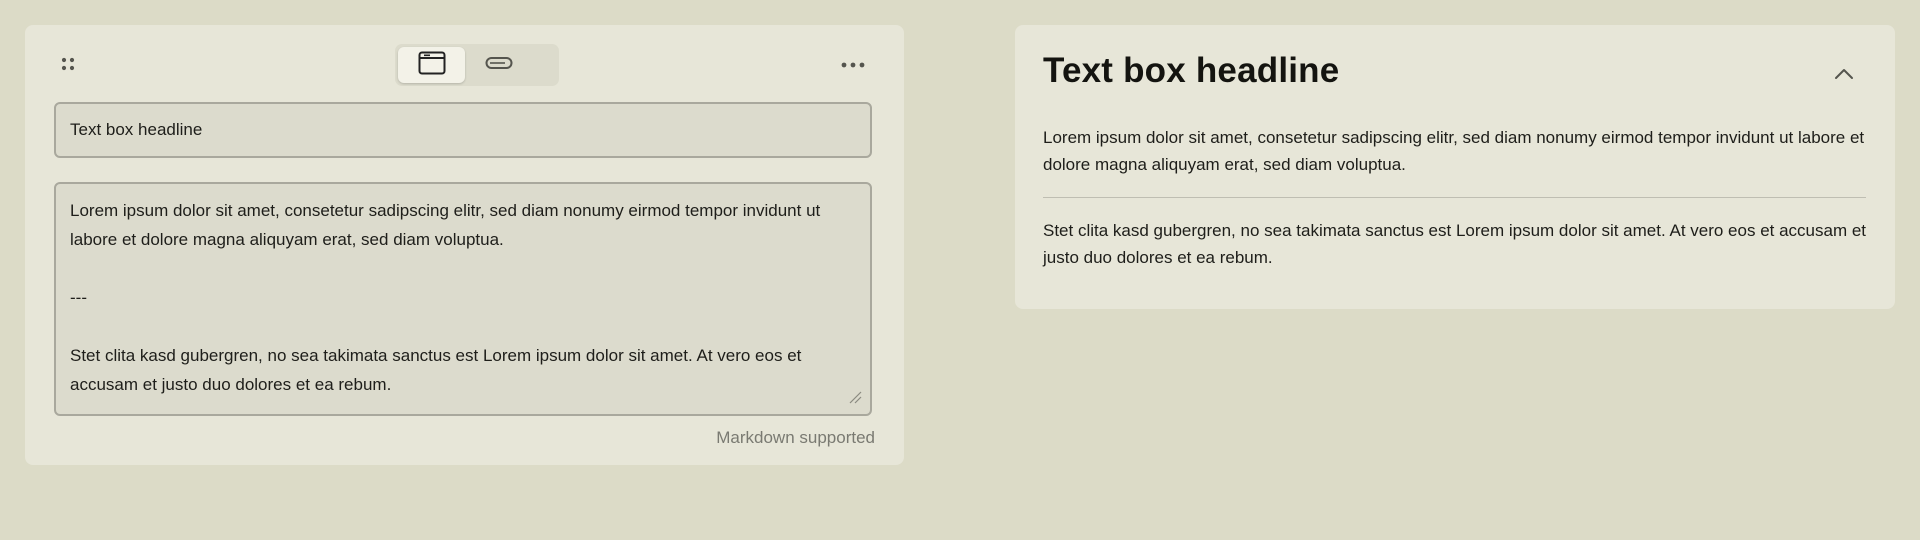 The width and height of the screenshot is (1920, 540). I want to click on card-view-button, so click(431, 65).